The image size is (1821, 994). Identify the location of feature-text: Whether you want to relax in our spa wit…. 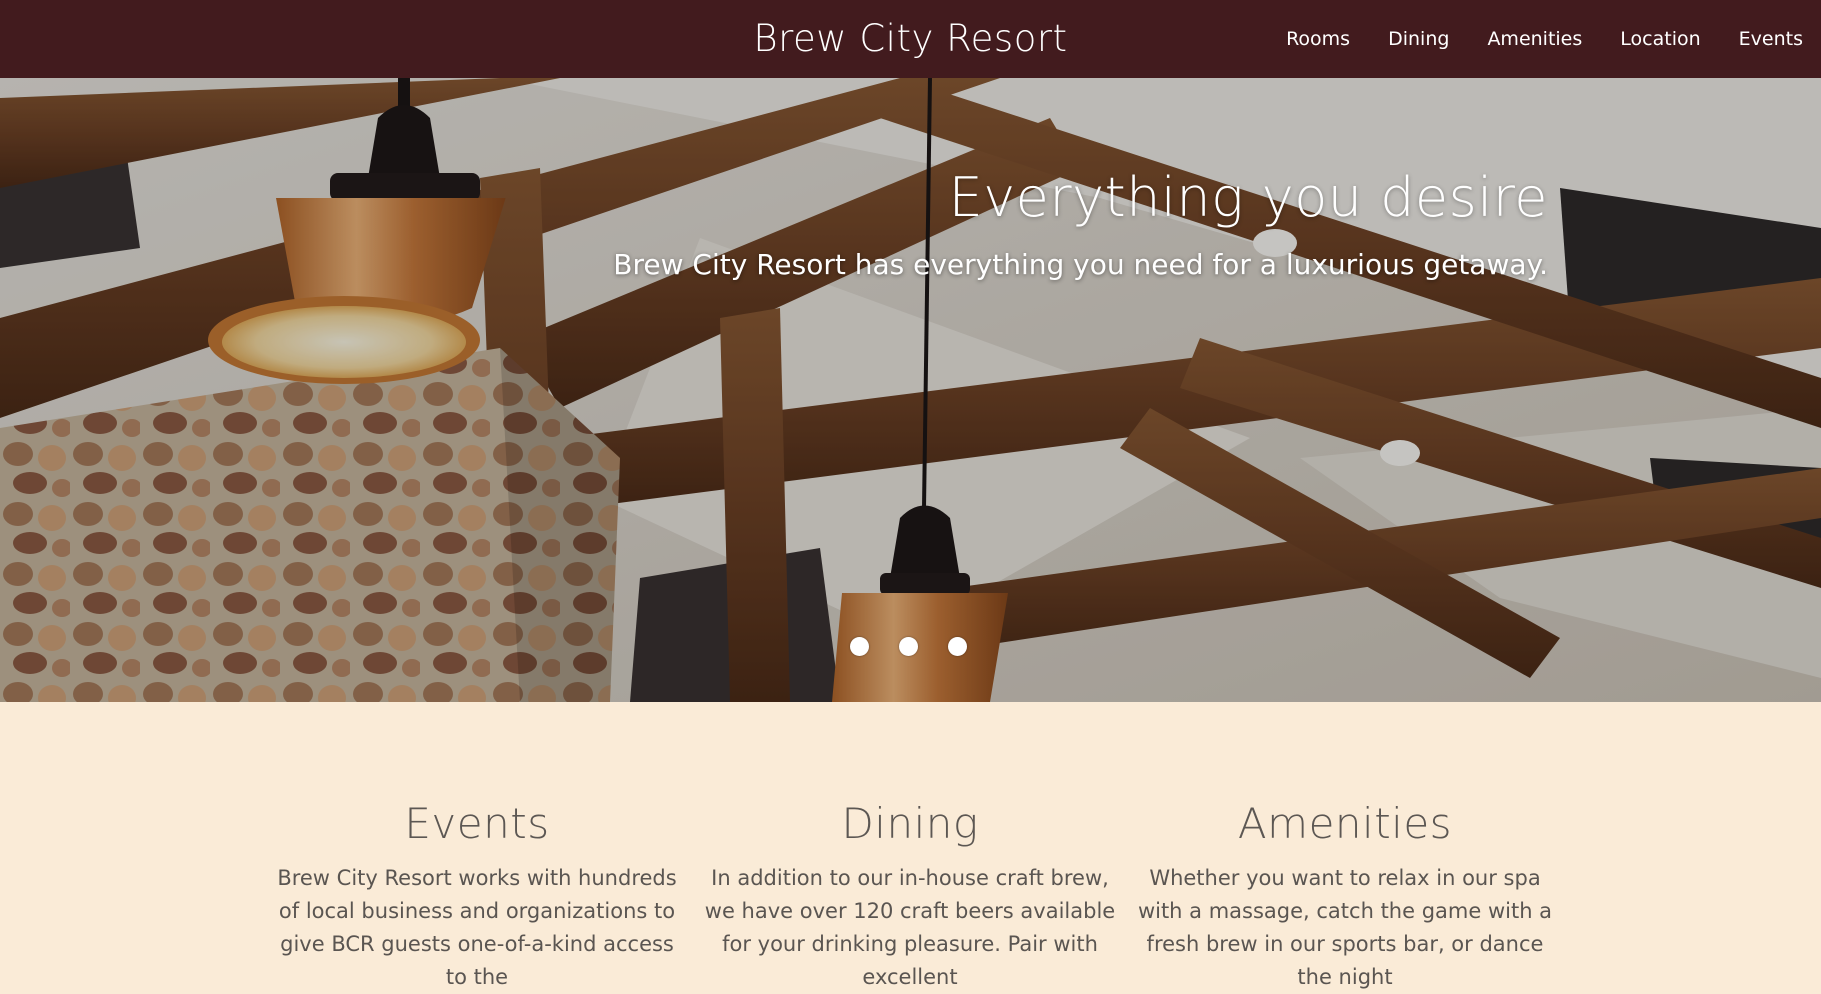
(1345, 927).